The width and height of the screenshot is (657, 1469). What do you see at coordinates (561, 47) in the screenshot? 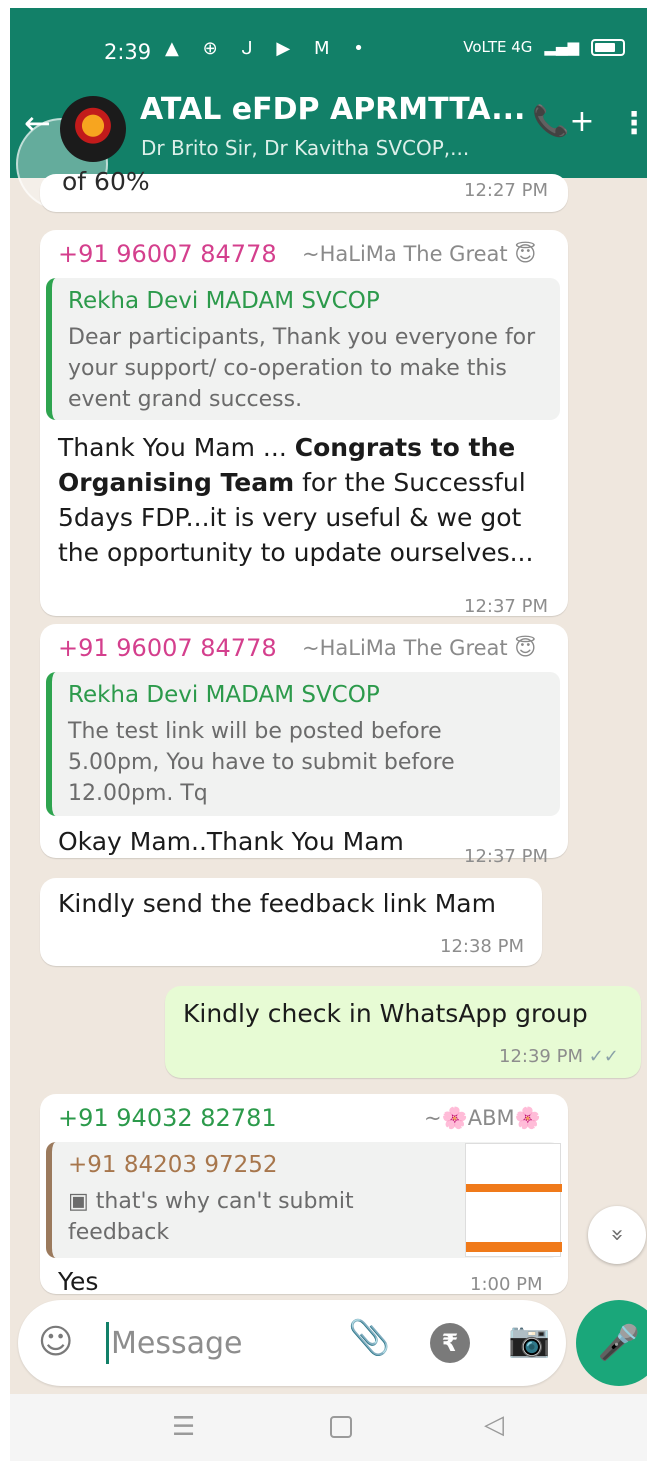
I see `signal-icon: ▂▄▆` at bounding box center [561, 47].